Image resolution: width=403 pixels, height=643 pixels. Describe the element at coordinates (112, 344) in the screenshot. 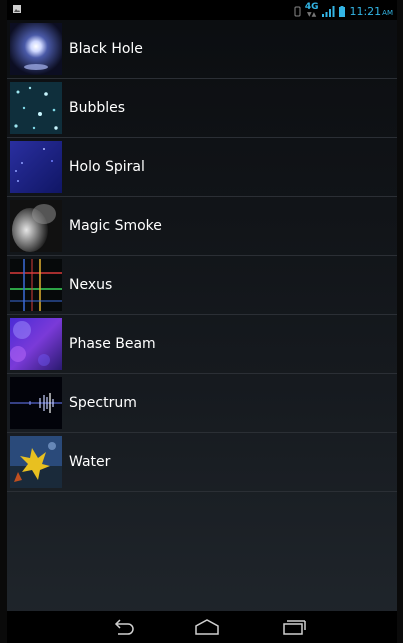

I see `wallpaper-name: Phase Beam` at that location.